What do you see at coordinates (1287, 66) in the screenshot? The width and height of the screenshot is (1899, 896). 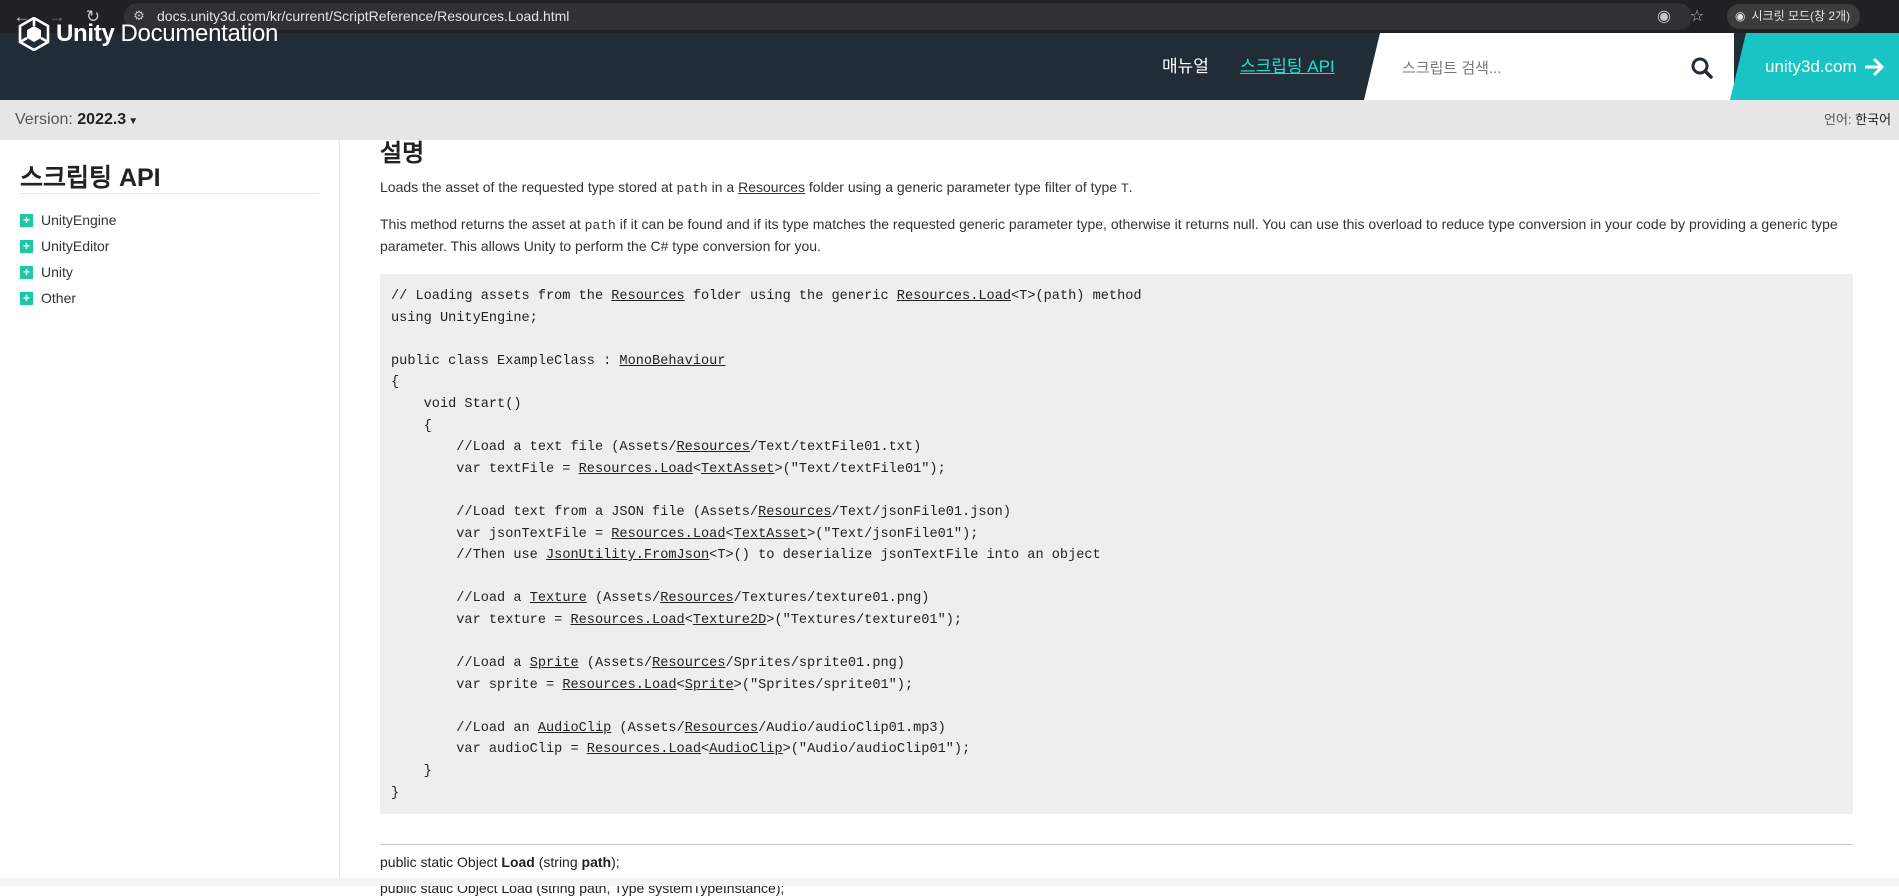 I see `nav-script-api: 스크립팅 API` at bounding box center [1287, 66].